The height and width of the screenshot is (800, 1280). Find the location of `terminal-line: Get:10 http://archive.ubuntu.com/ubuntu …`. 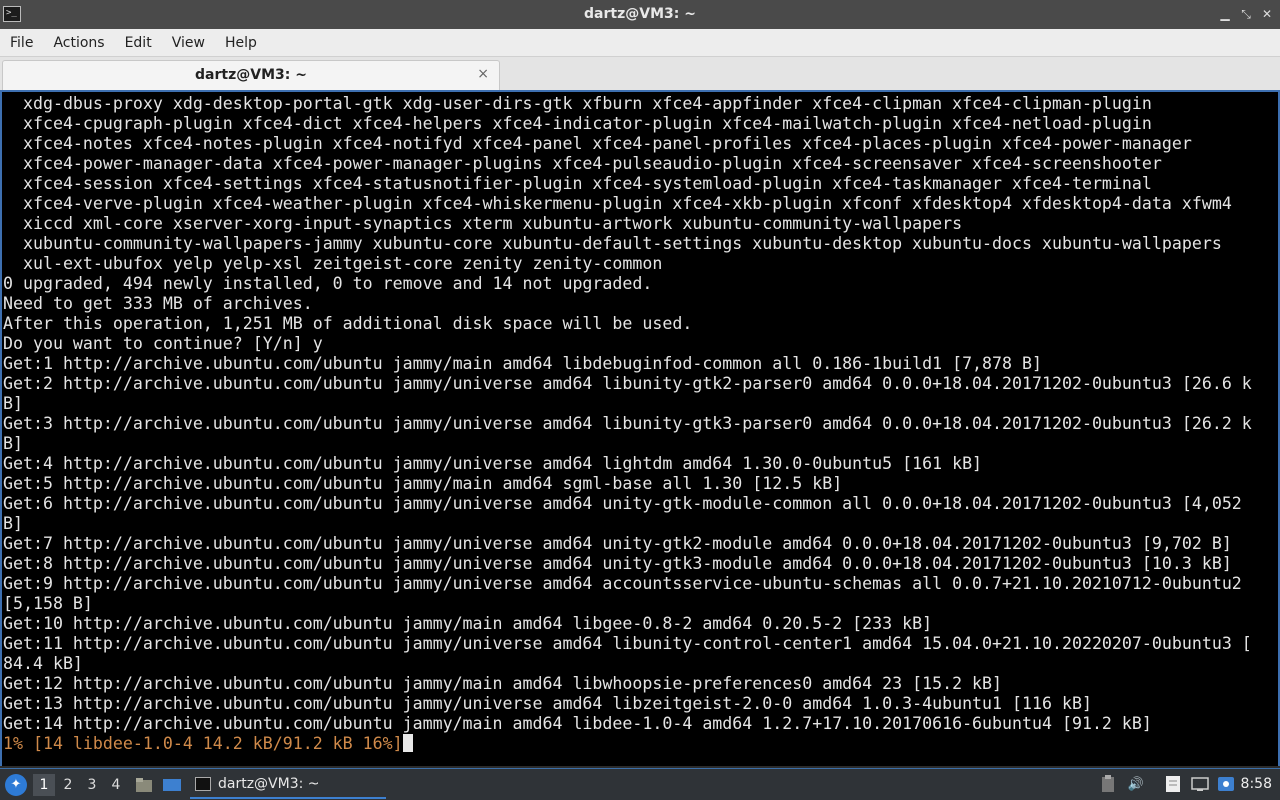

terminal-line: Get:10 http://archive.ubuntu.com/ubuntu … is located at coordinates (468, 623).